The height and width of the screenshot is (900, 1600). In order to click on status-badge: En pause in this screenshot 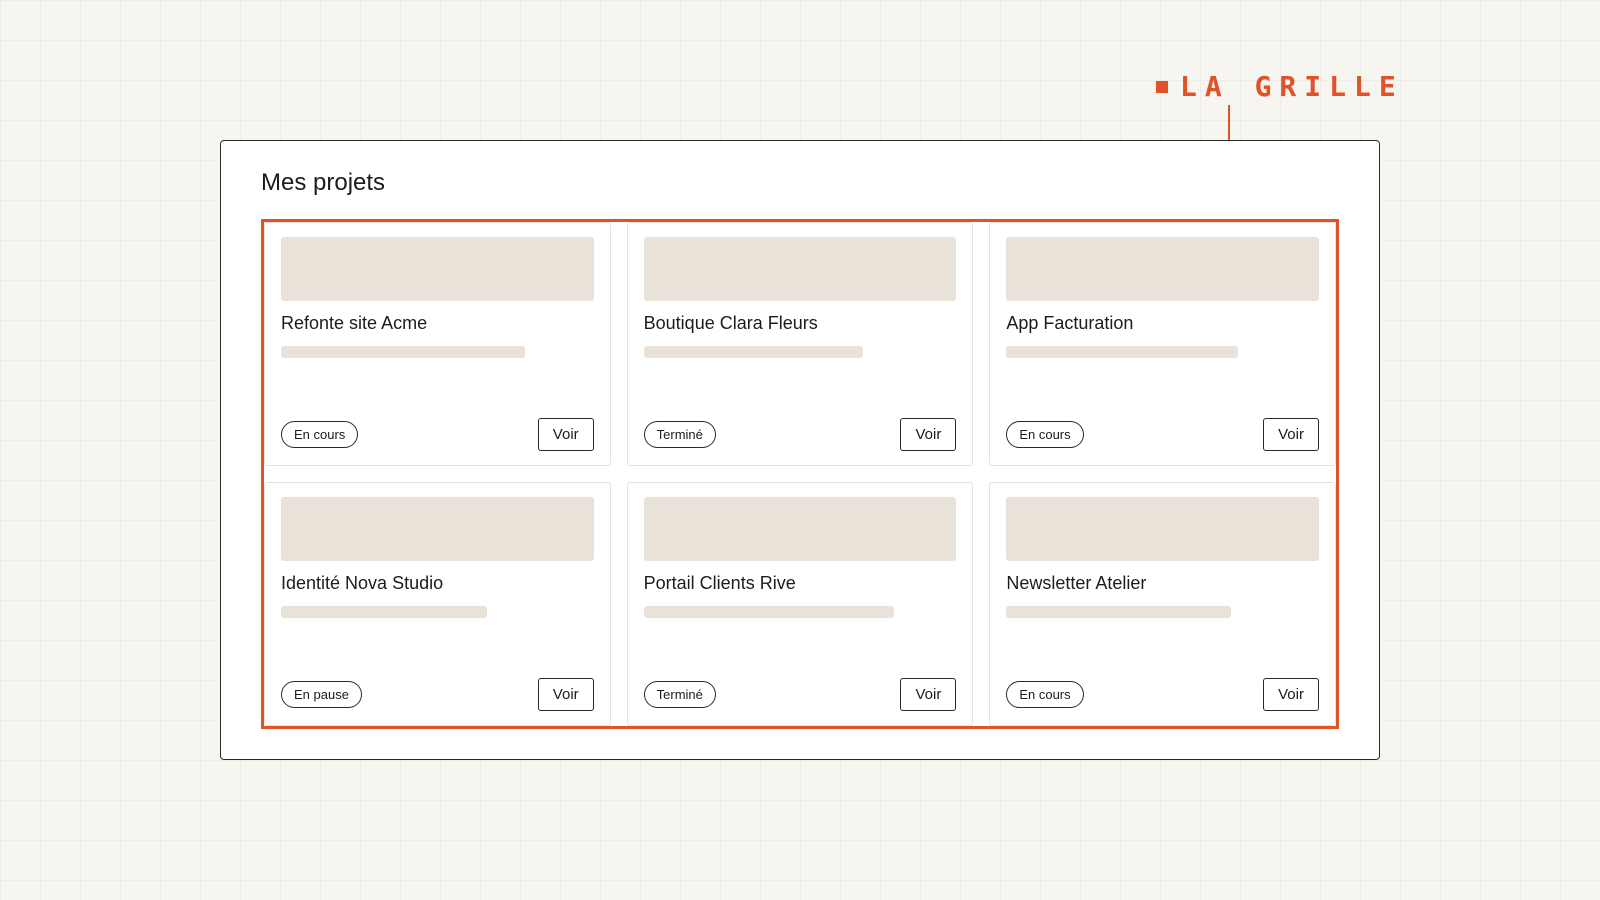, I will do `click(321, 694)`.